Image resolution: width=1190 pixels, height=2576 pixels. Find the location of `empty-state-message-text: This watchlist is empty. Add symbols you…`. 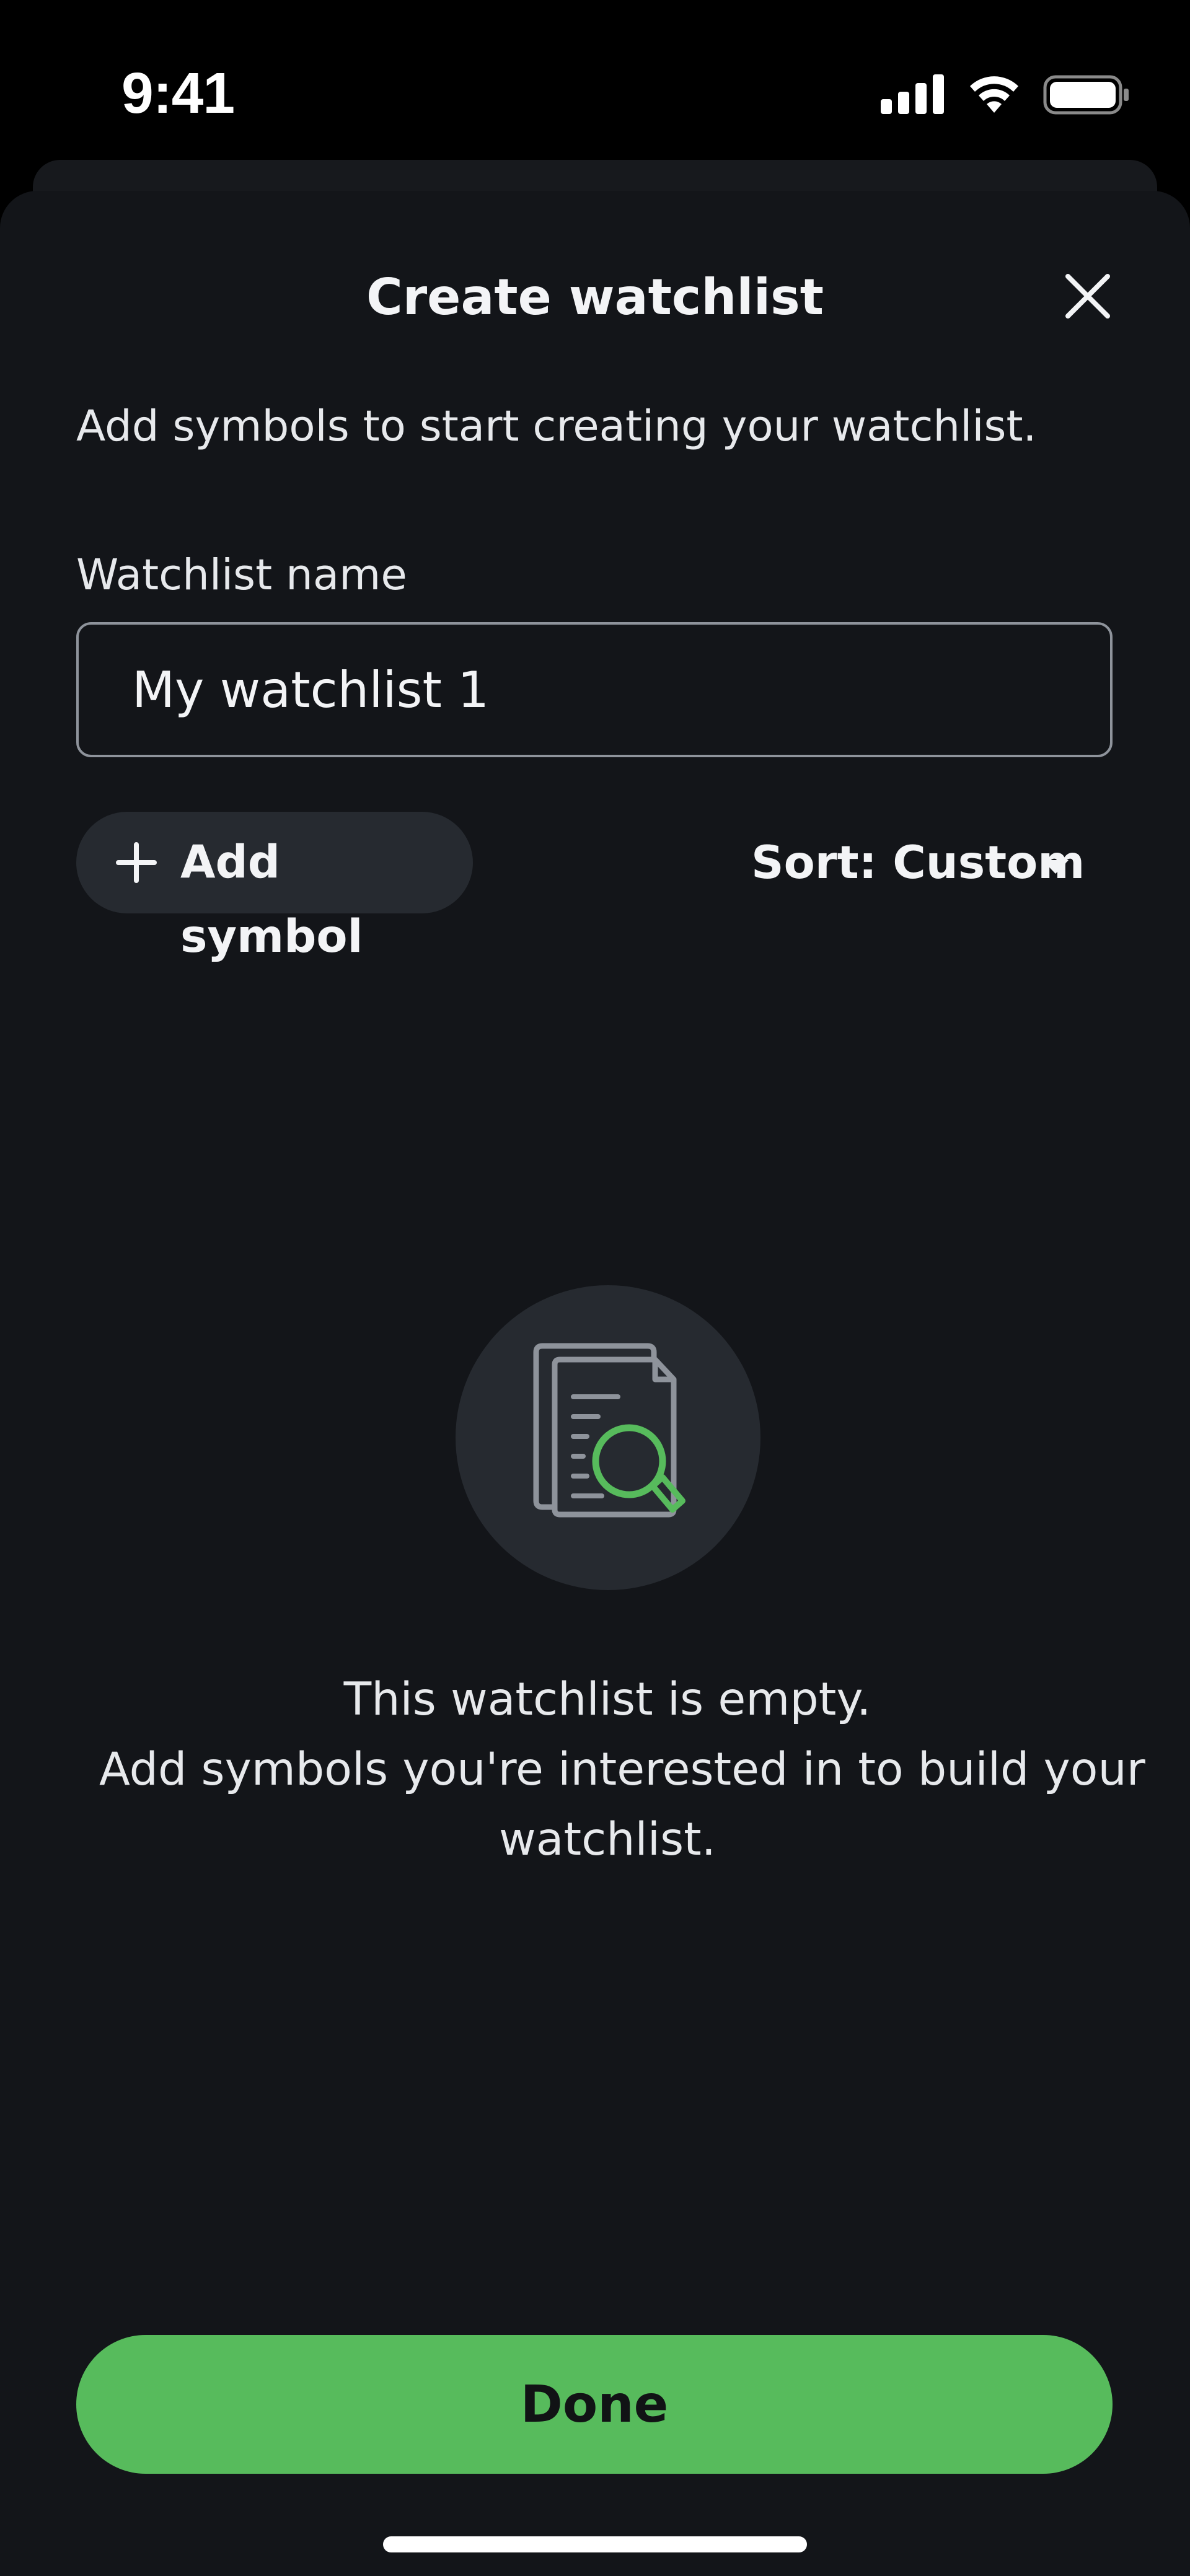

empty-state-message-text: This watchlist is empty. Add symbols you… is located at coordinates (622, 1770).